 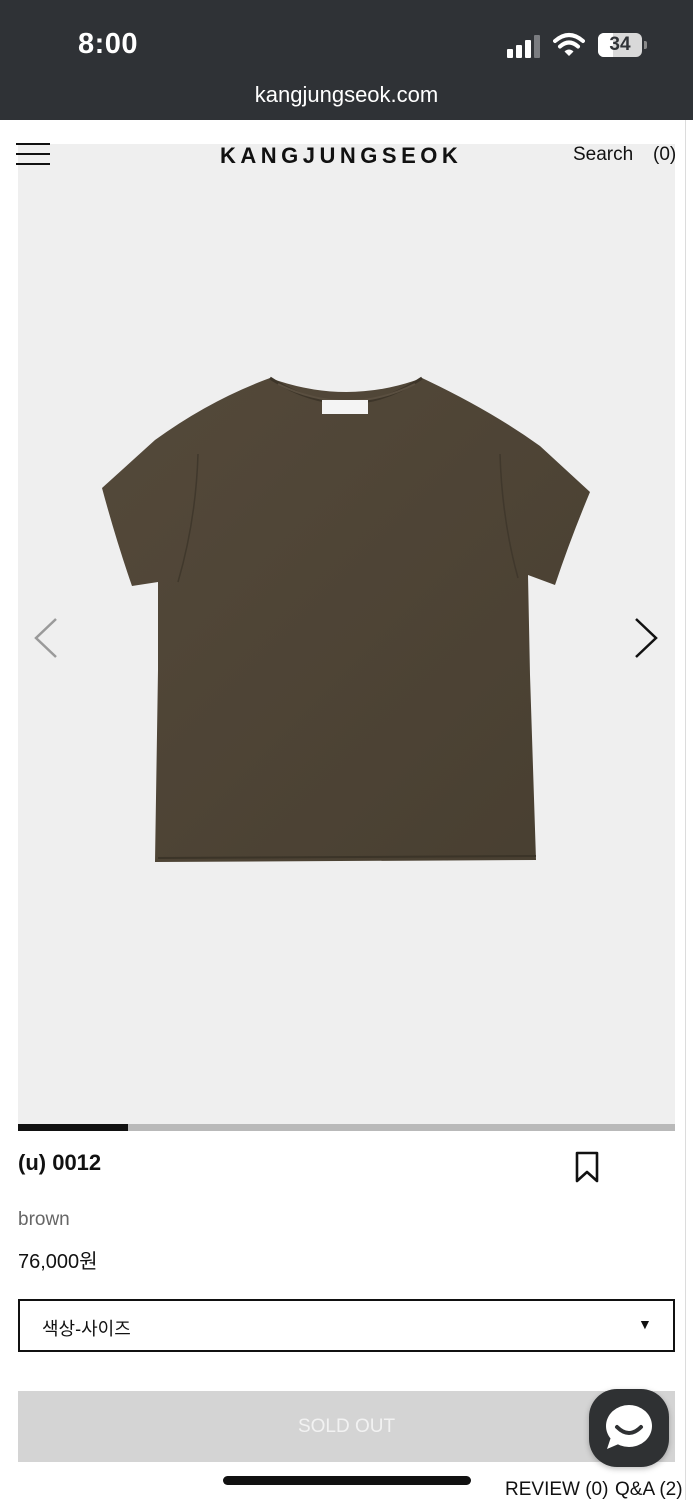 What do you see at coordinates (346, 95) in the screenshot?
I see `address-bar-url: kangjungseok.com` at bounding box center [346, 95].